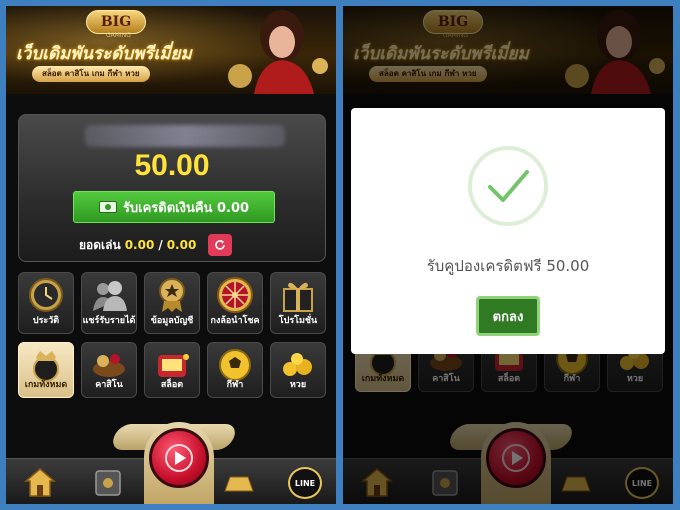  I want to click on users-icon, so click(110, 296).